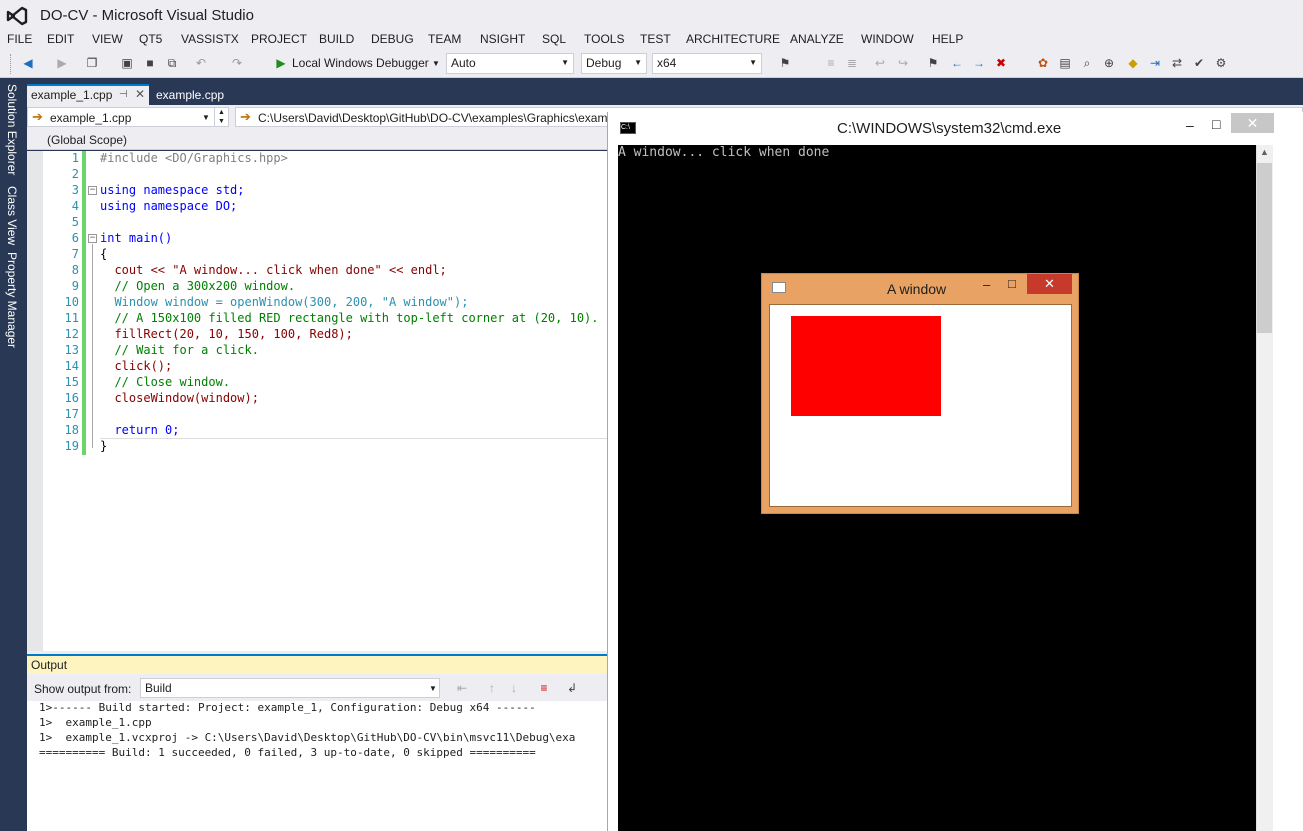 The height and width of the screenshot is (831, 1303). I want to click on code-line: {, so click(104, 254).